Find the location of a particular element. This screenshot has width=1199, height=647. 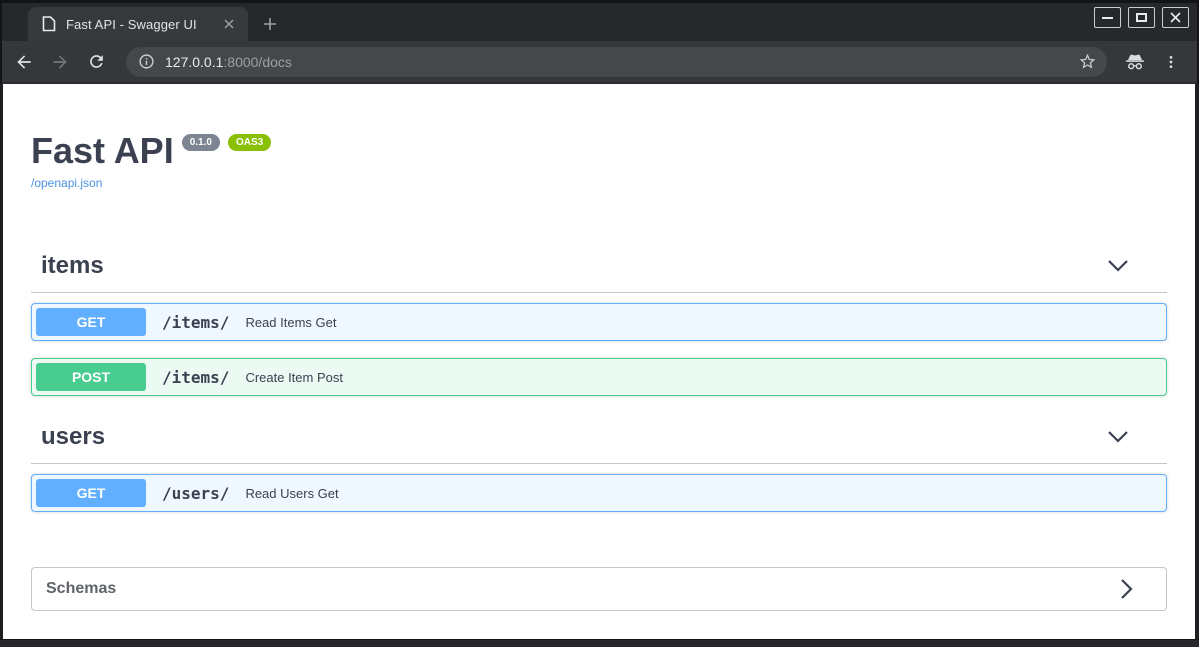

operation-post-items: POST /items/ Create Item Post is located at coordinates (599, 377).